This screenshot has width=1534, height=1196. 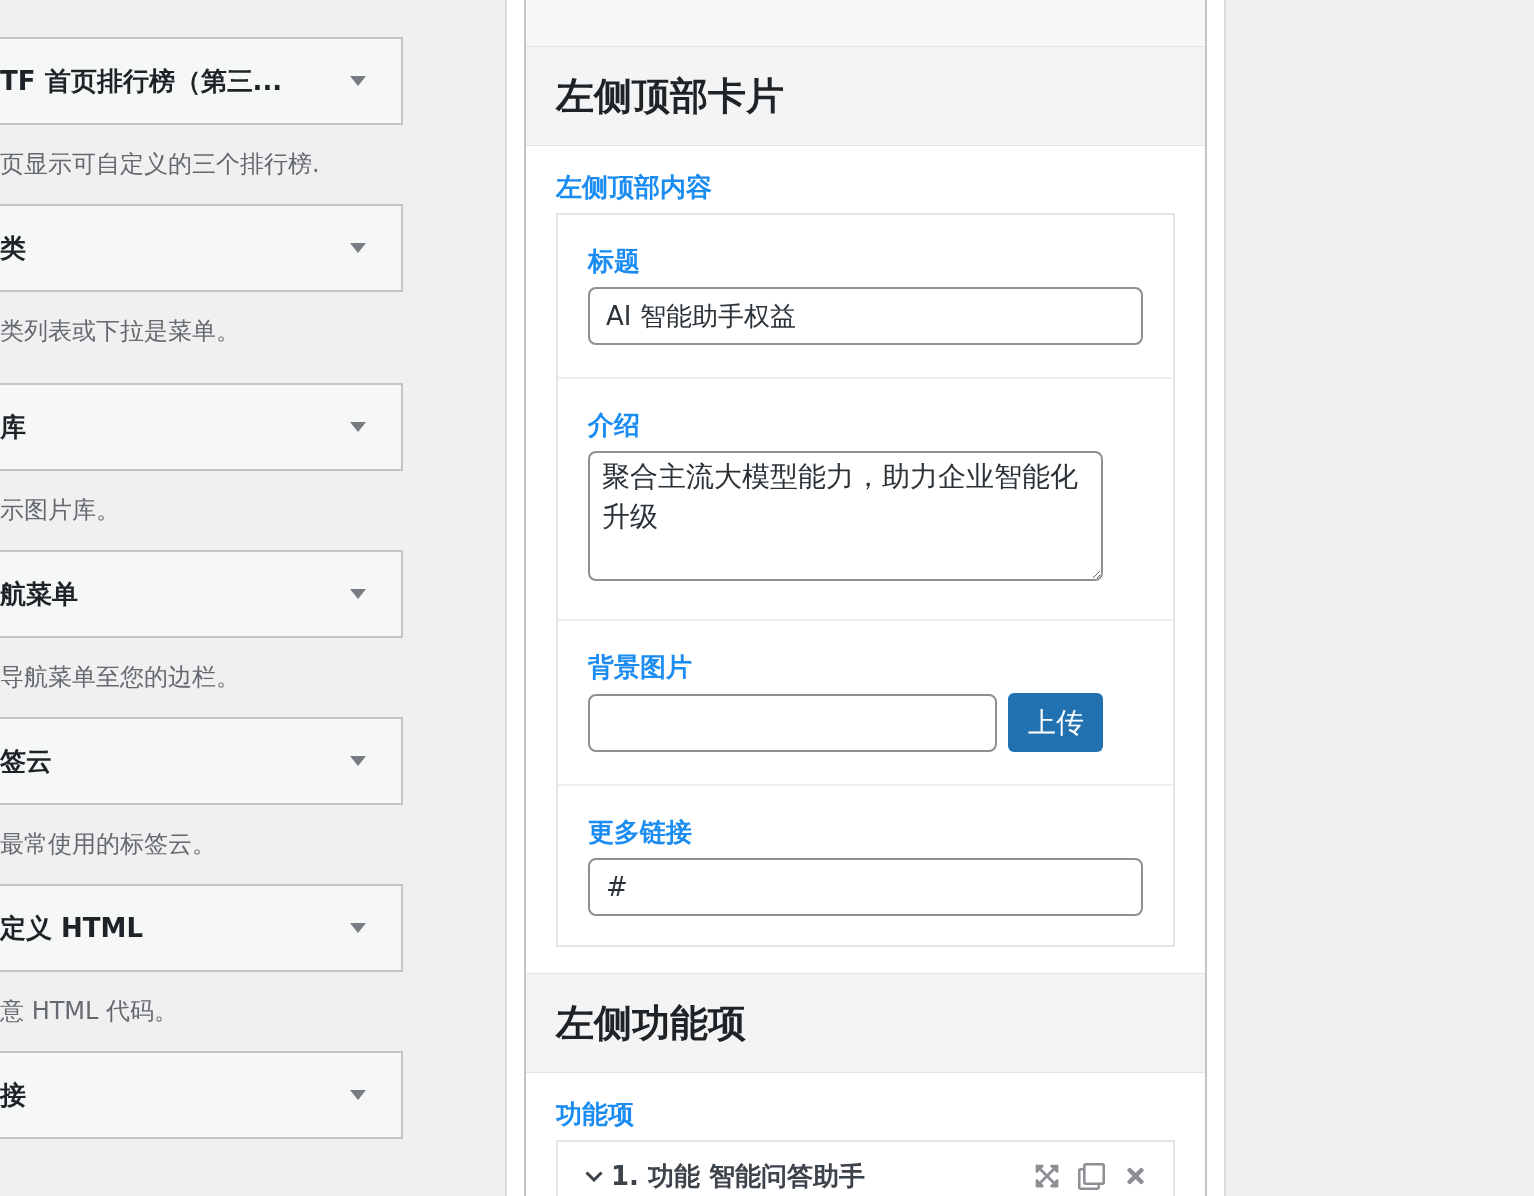 What do you see at coordinates (845, 516) in the screenshot?
I see `textarea-field: 聚合主流大模型能力，助力企业智能化升级` at bounding box center [845, 516].